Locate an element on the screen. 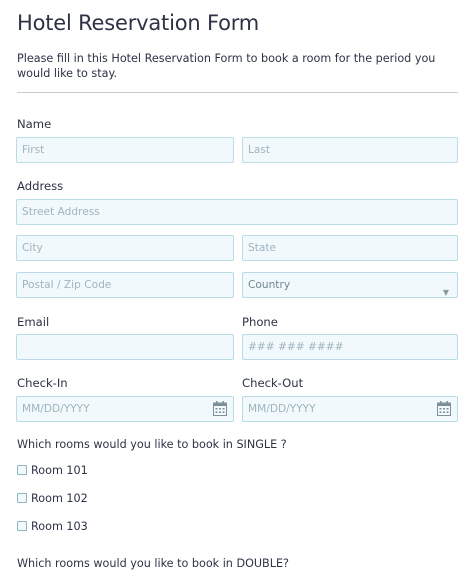 This screenshot has height=576, width=474. name-label: Name is located at coordinates (34, 124).